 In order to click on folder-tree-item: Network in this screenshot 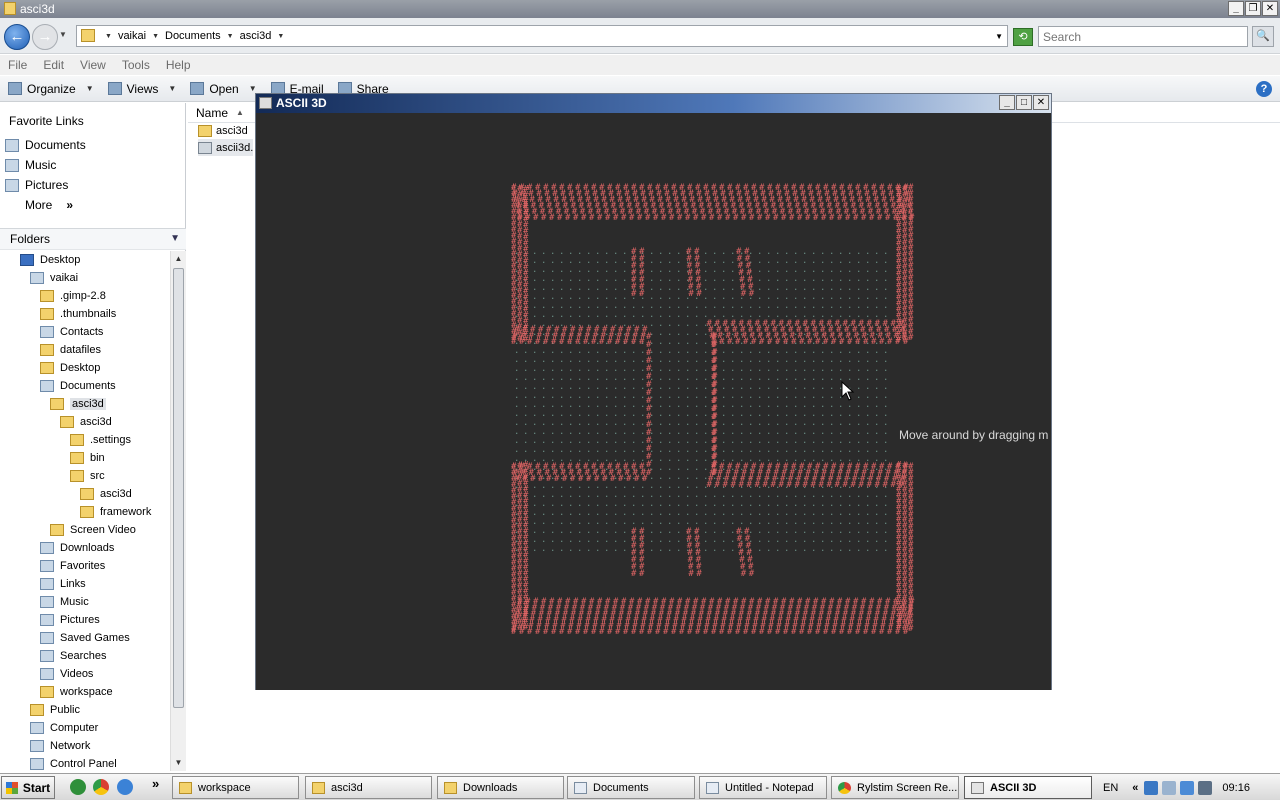, I will do `click(85, 746)`.